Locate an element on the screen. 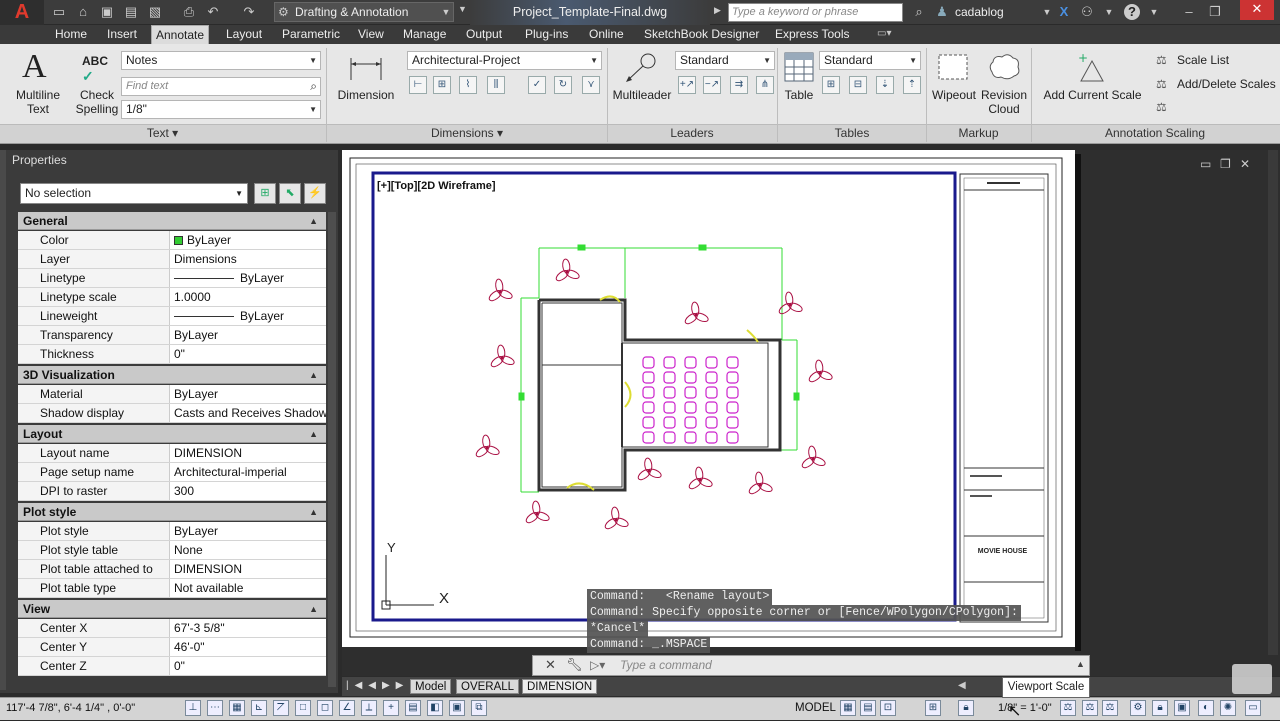 Image resolution: width=1280 pixels, height=721 pixels. layout-tab-dimension: DIMENSION is located at coordinates (560, 686).